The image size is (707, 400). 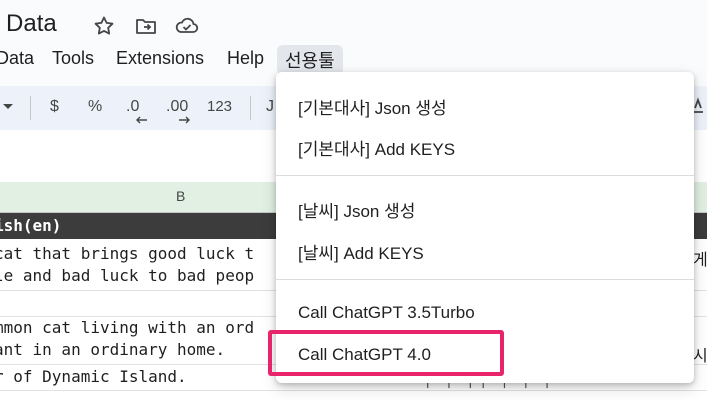 I want to click on header-cell-english: ish(en), so click(x=30, y=225).